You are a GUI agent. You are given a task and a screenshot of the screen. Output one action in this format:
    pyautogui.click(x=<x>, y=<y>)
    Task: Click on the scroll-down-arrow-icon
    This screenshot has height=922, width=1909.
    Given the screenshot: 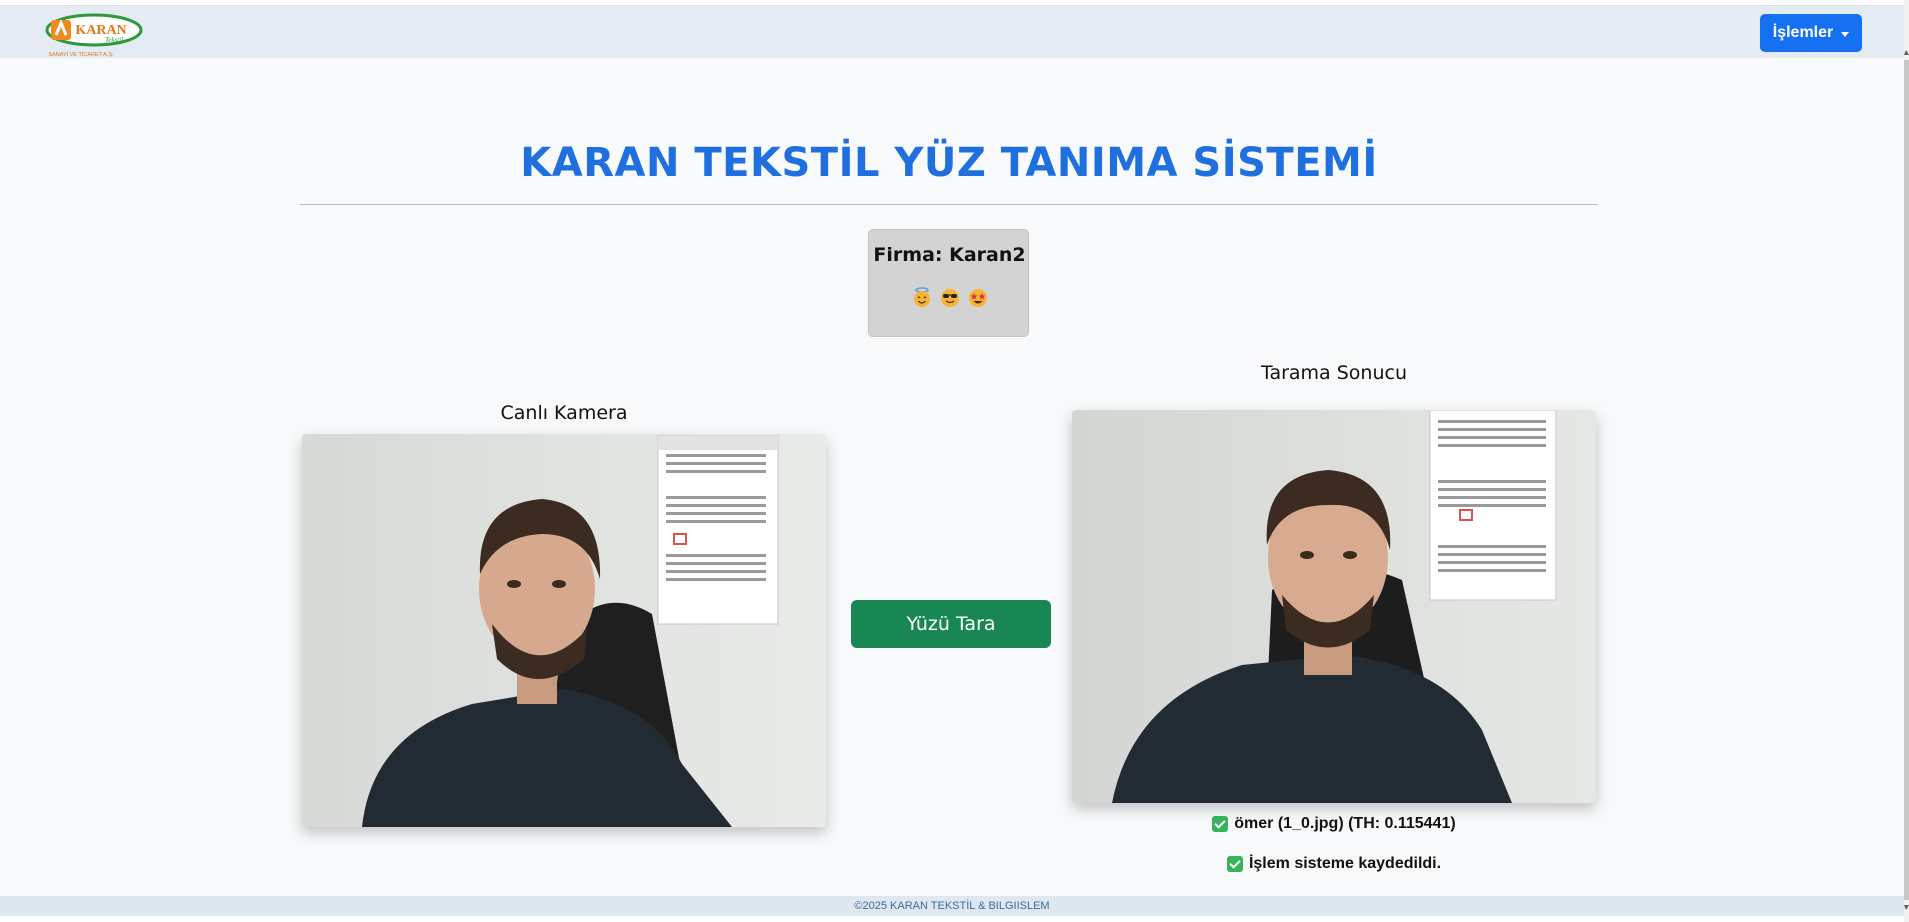 What is the action you would take?
    pyautogui.click(x=1906, y=907)
    